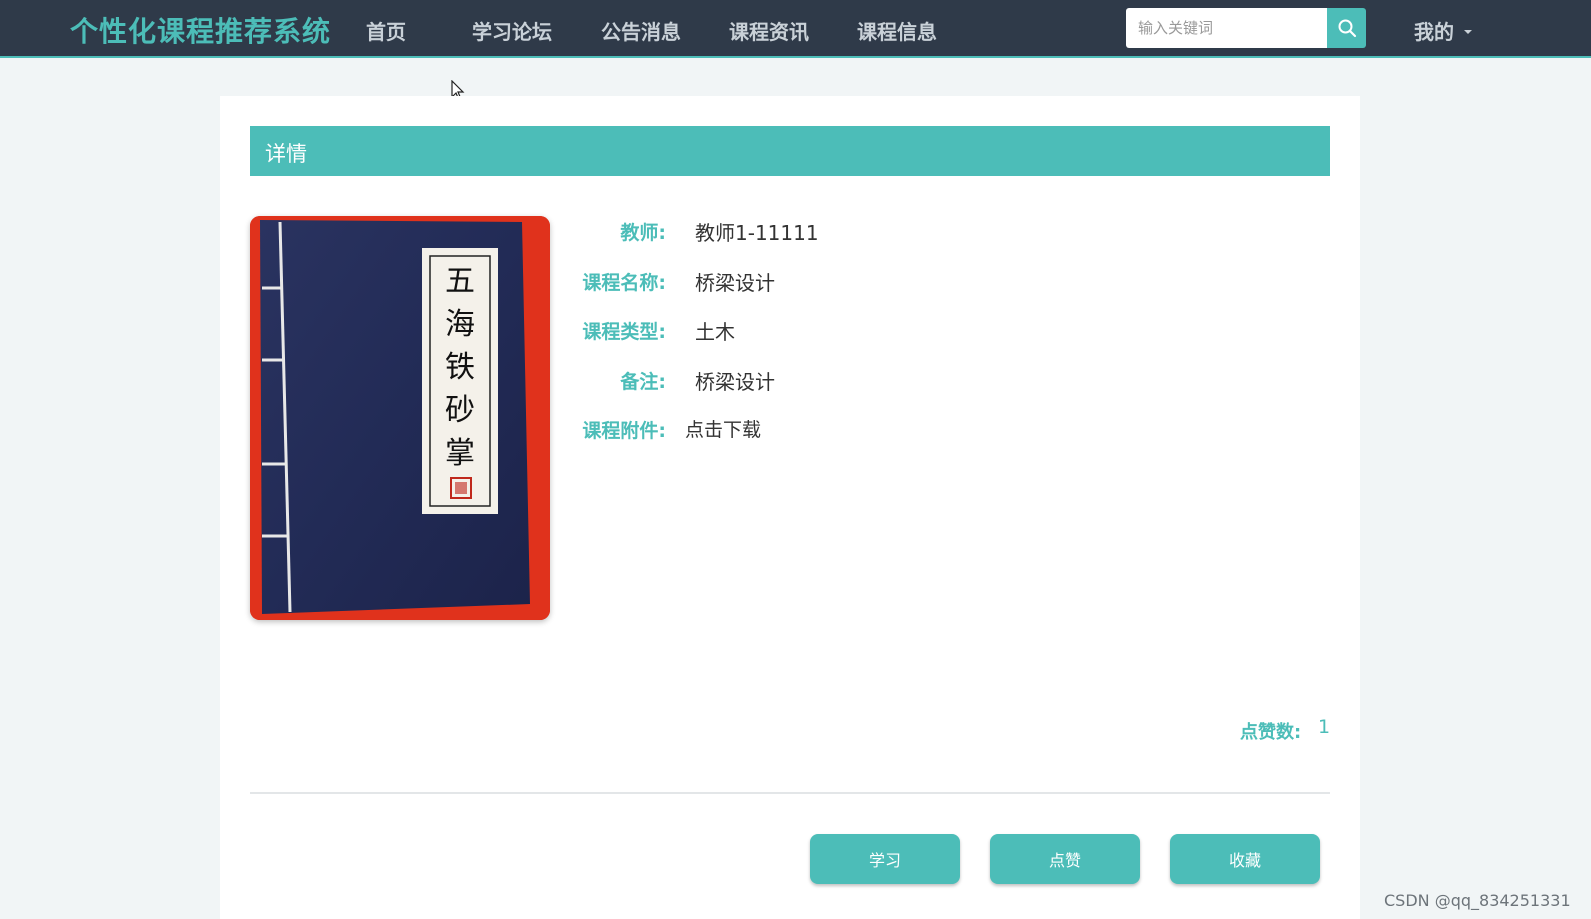  I want to click on download-link: 点击下载, so click(723, 428).